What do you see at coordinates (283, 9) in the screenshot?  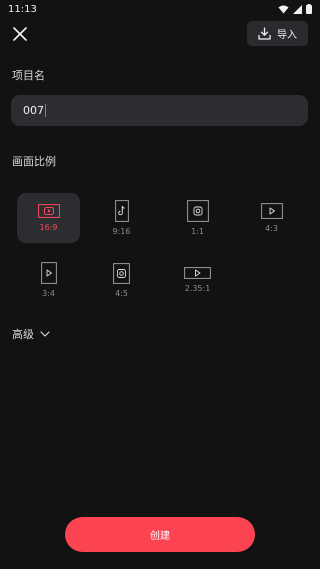 I see `wifi-icon` at bounding box center [283, 9].